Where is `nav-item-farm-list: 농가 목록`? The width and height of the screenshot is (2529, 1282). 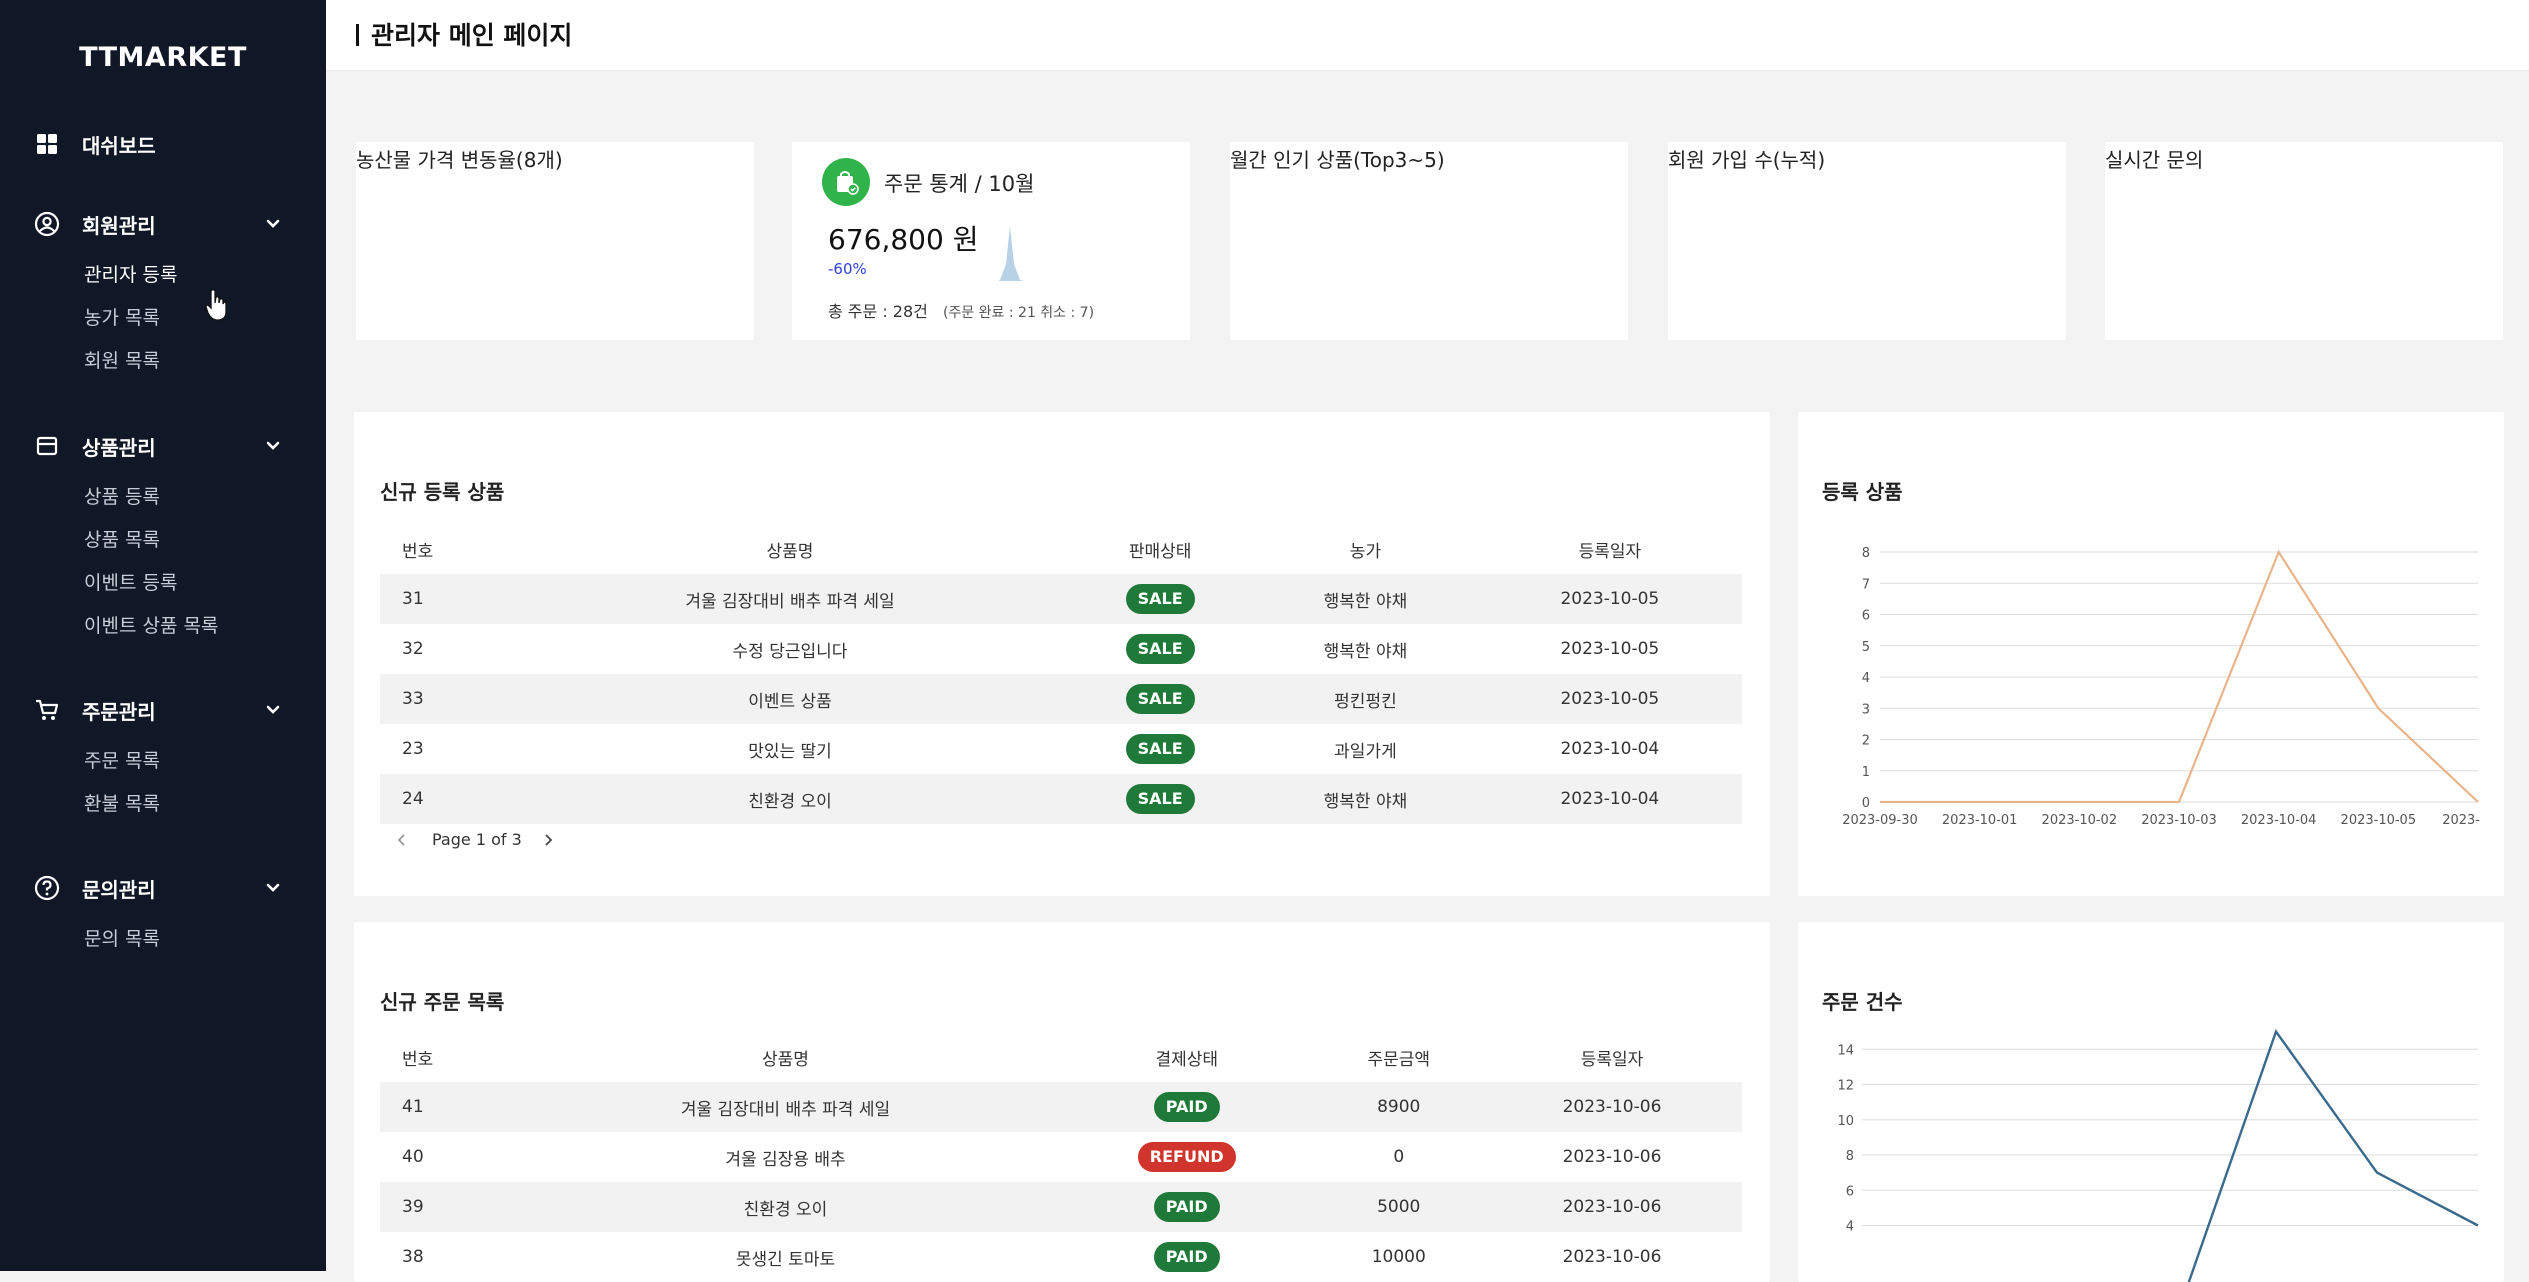 nav-item-farm-list: 농가 목록 is located at coordinates (163, 318).